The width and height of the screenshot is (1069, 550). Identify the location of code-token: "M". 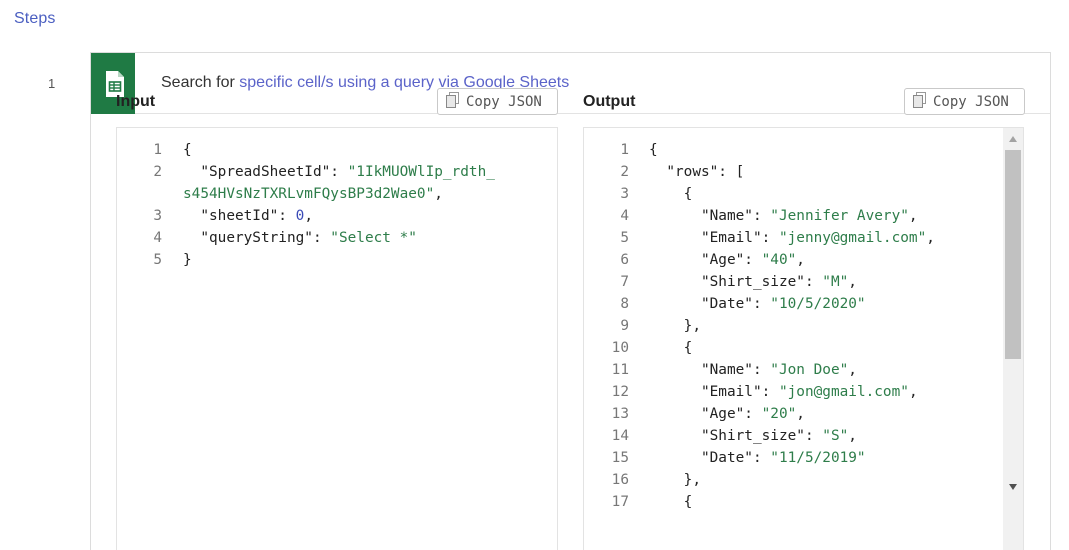
(835, 282).